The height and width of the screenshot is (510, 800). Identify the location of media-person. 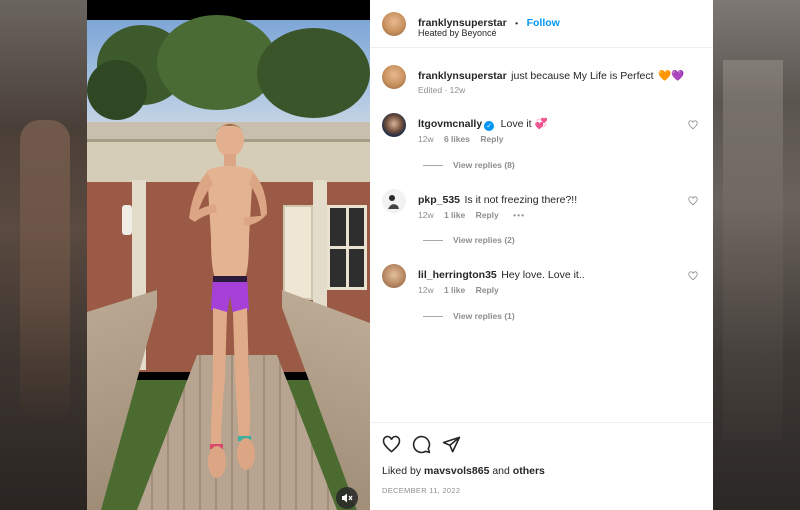
(228, 300).